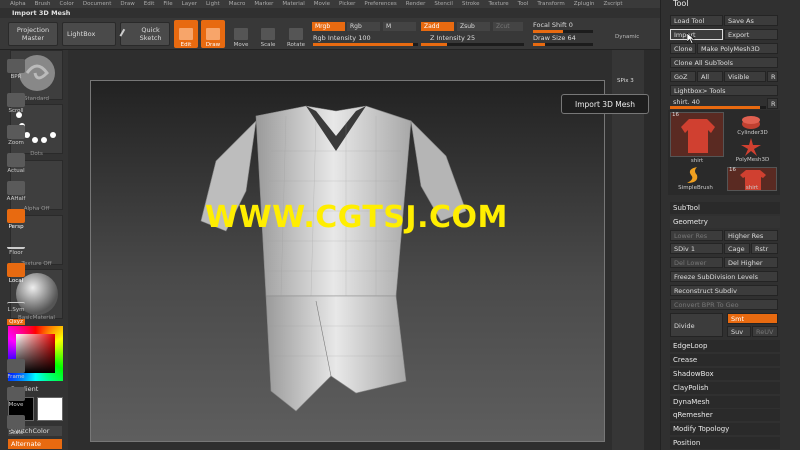  What do you see at coordinates (696, 262) in the screenshot?
I see `del-lower-button: Del Lower` at bounding box center [696, 262].